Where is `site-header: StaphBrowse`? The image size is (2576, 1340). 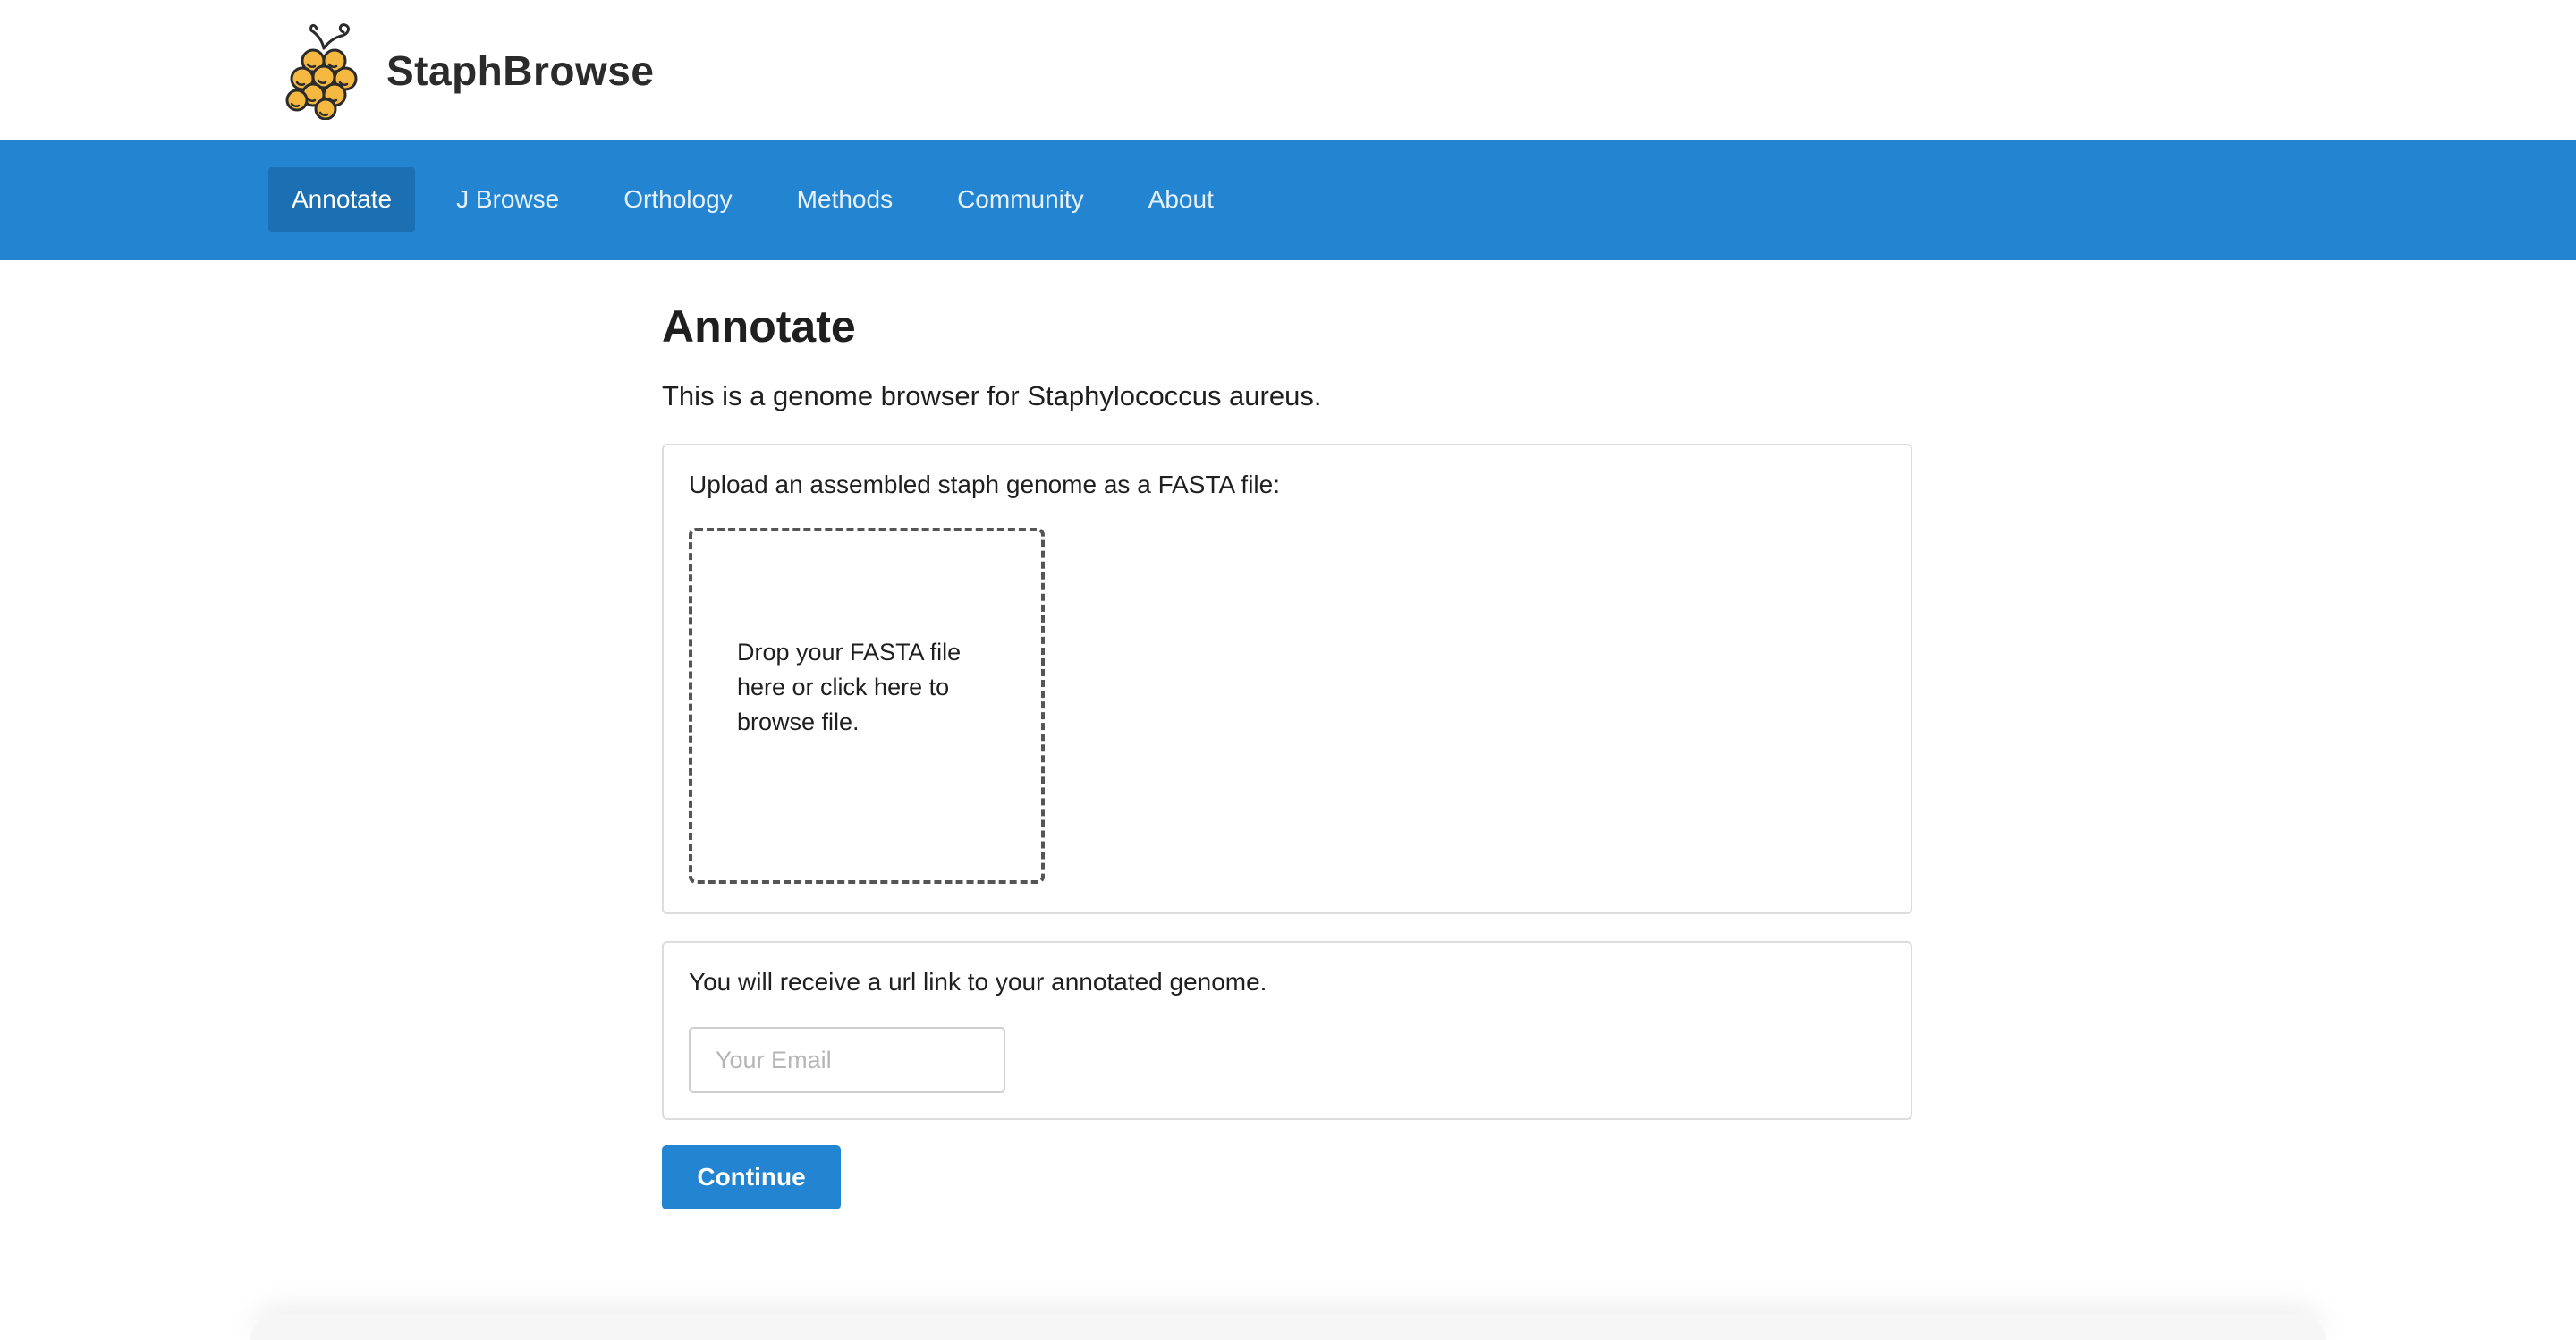 site-header: StaphBrowse is located at coordinates (1288, 70).